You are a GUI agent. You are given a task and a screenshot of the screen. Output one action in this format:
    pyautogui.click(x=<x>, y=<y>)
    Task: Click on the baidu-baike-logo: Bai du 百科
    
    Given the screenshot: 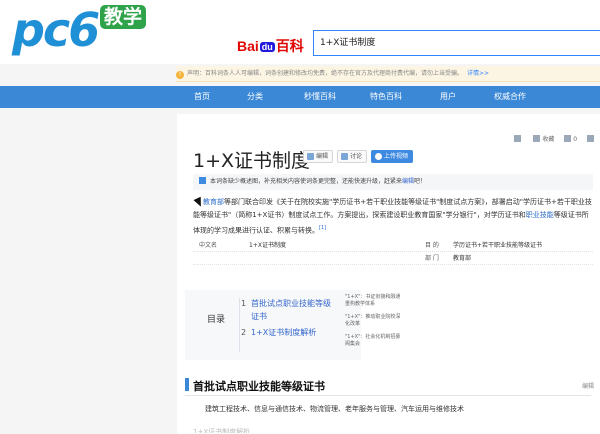 What is the action you would take?
    pyautogui.click(x=270, y=46)
    